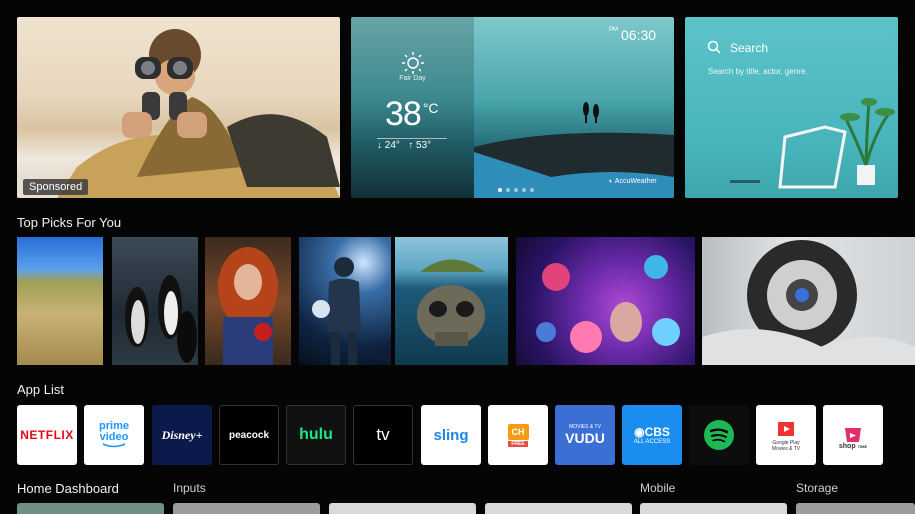 This screenshot has height=514, width=915. I want to click on app-apple-tv: tv, so click(383, 435).